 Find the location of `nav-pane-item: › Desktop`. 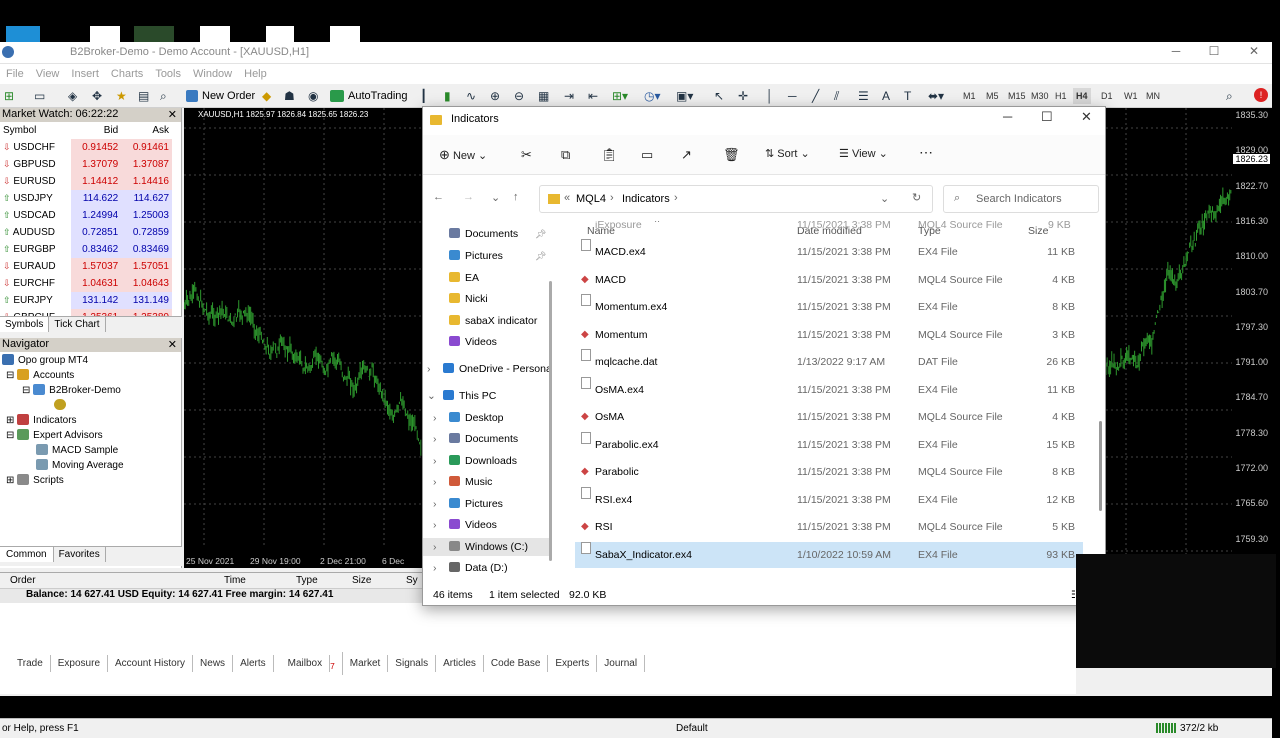

nav-pane-item: › Desktop is located at coordinates (487, 418).